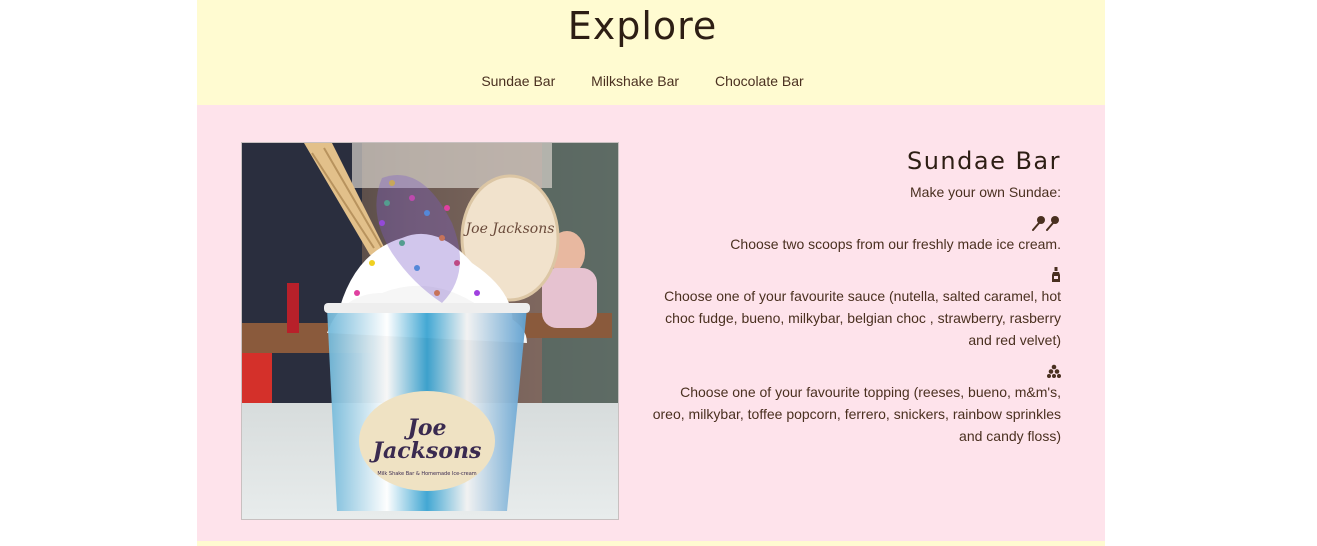  What do you see at coordinates (854, 222) in the screenshot?
I see `ice-cream-scoops-icon` at bounding box center [854, 222].